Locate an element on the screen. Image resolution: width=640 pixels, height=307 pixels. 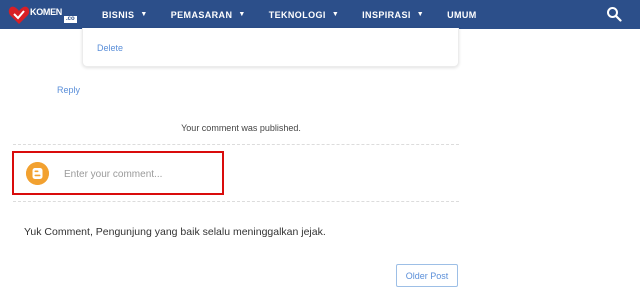
search-icon is located at coordinates (614, 14).